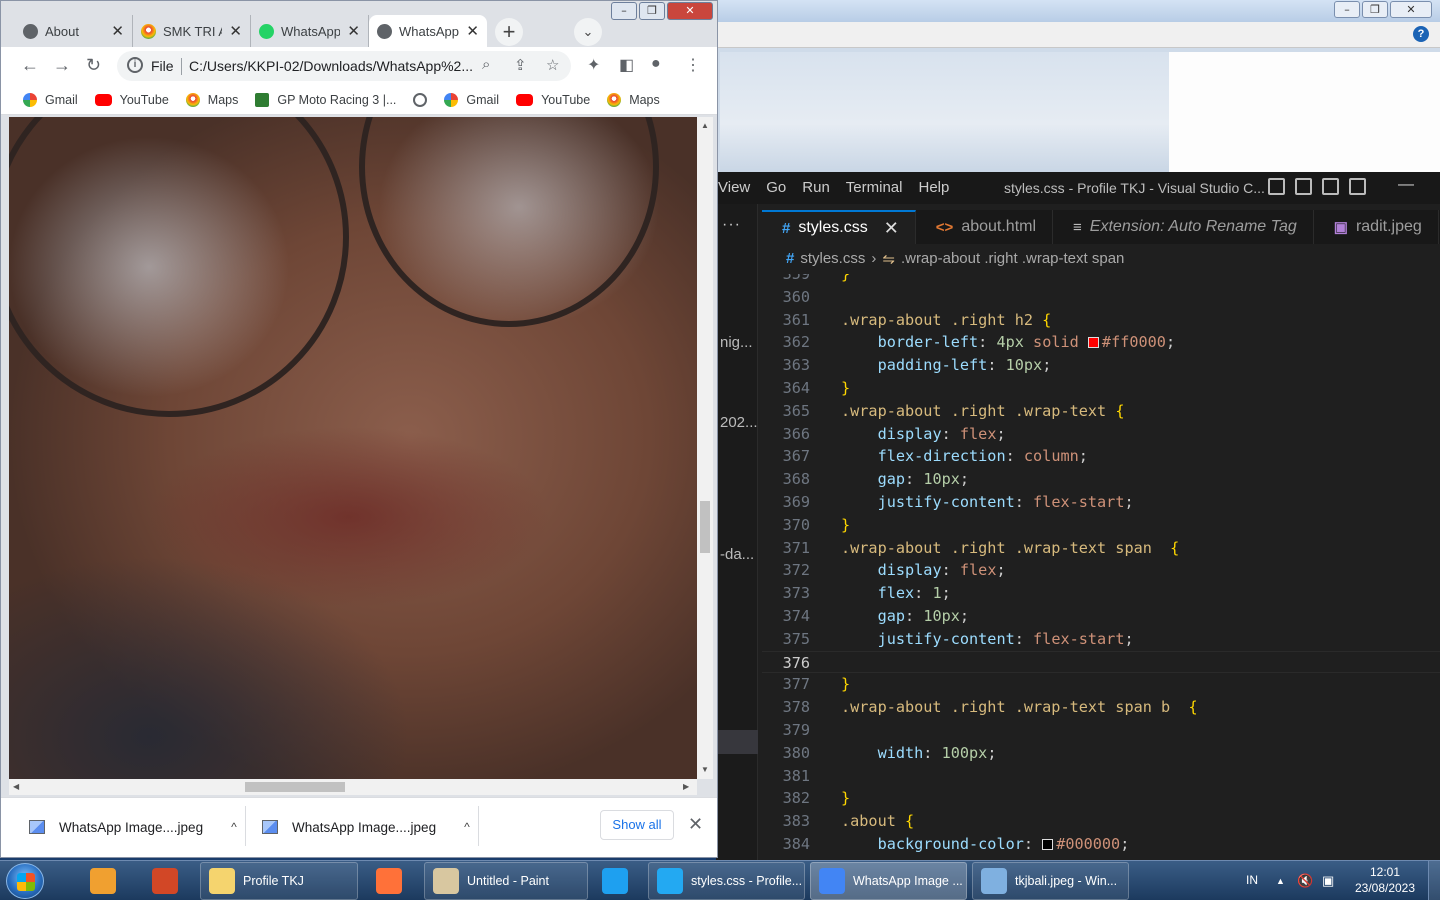  I want to click on menu-go: Go, so click(776, 187).